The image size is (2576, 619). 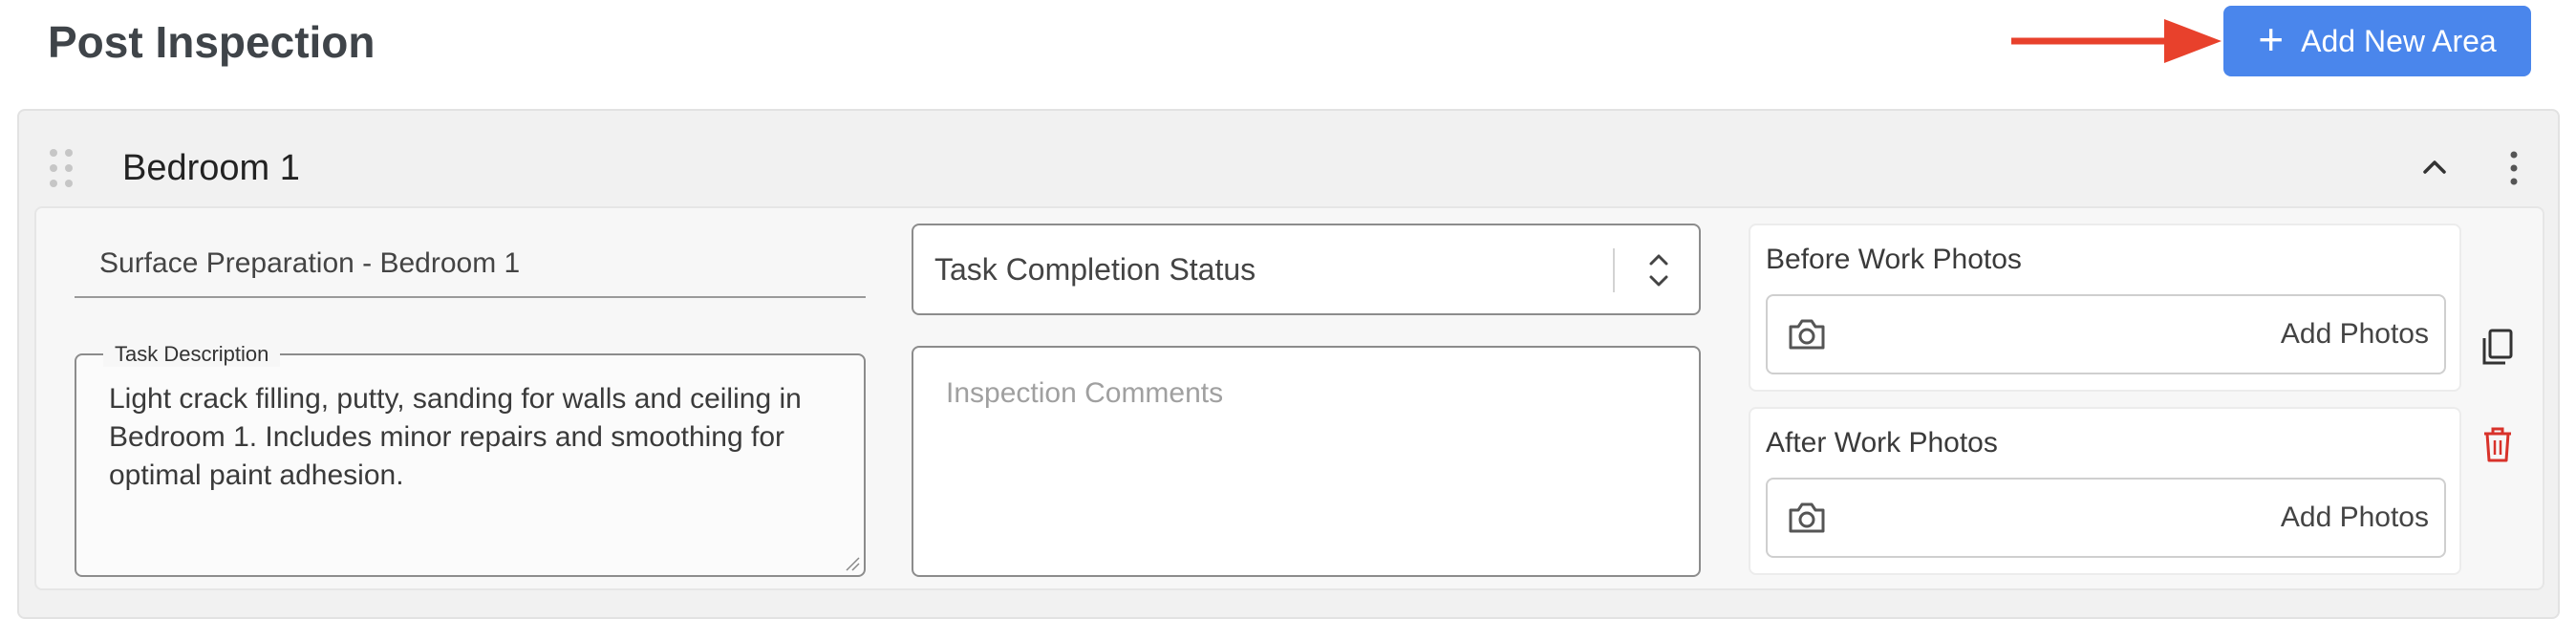 What do you see at coordinates (1658, 271) in the screenshot?
I see `select-chevron-icon` at bounding box center [1658, 271].